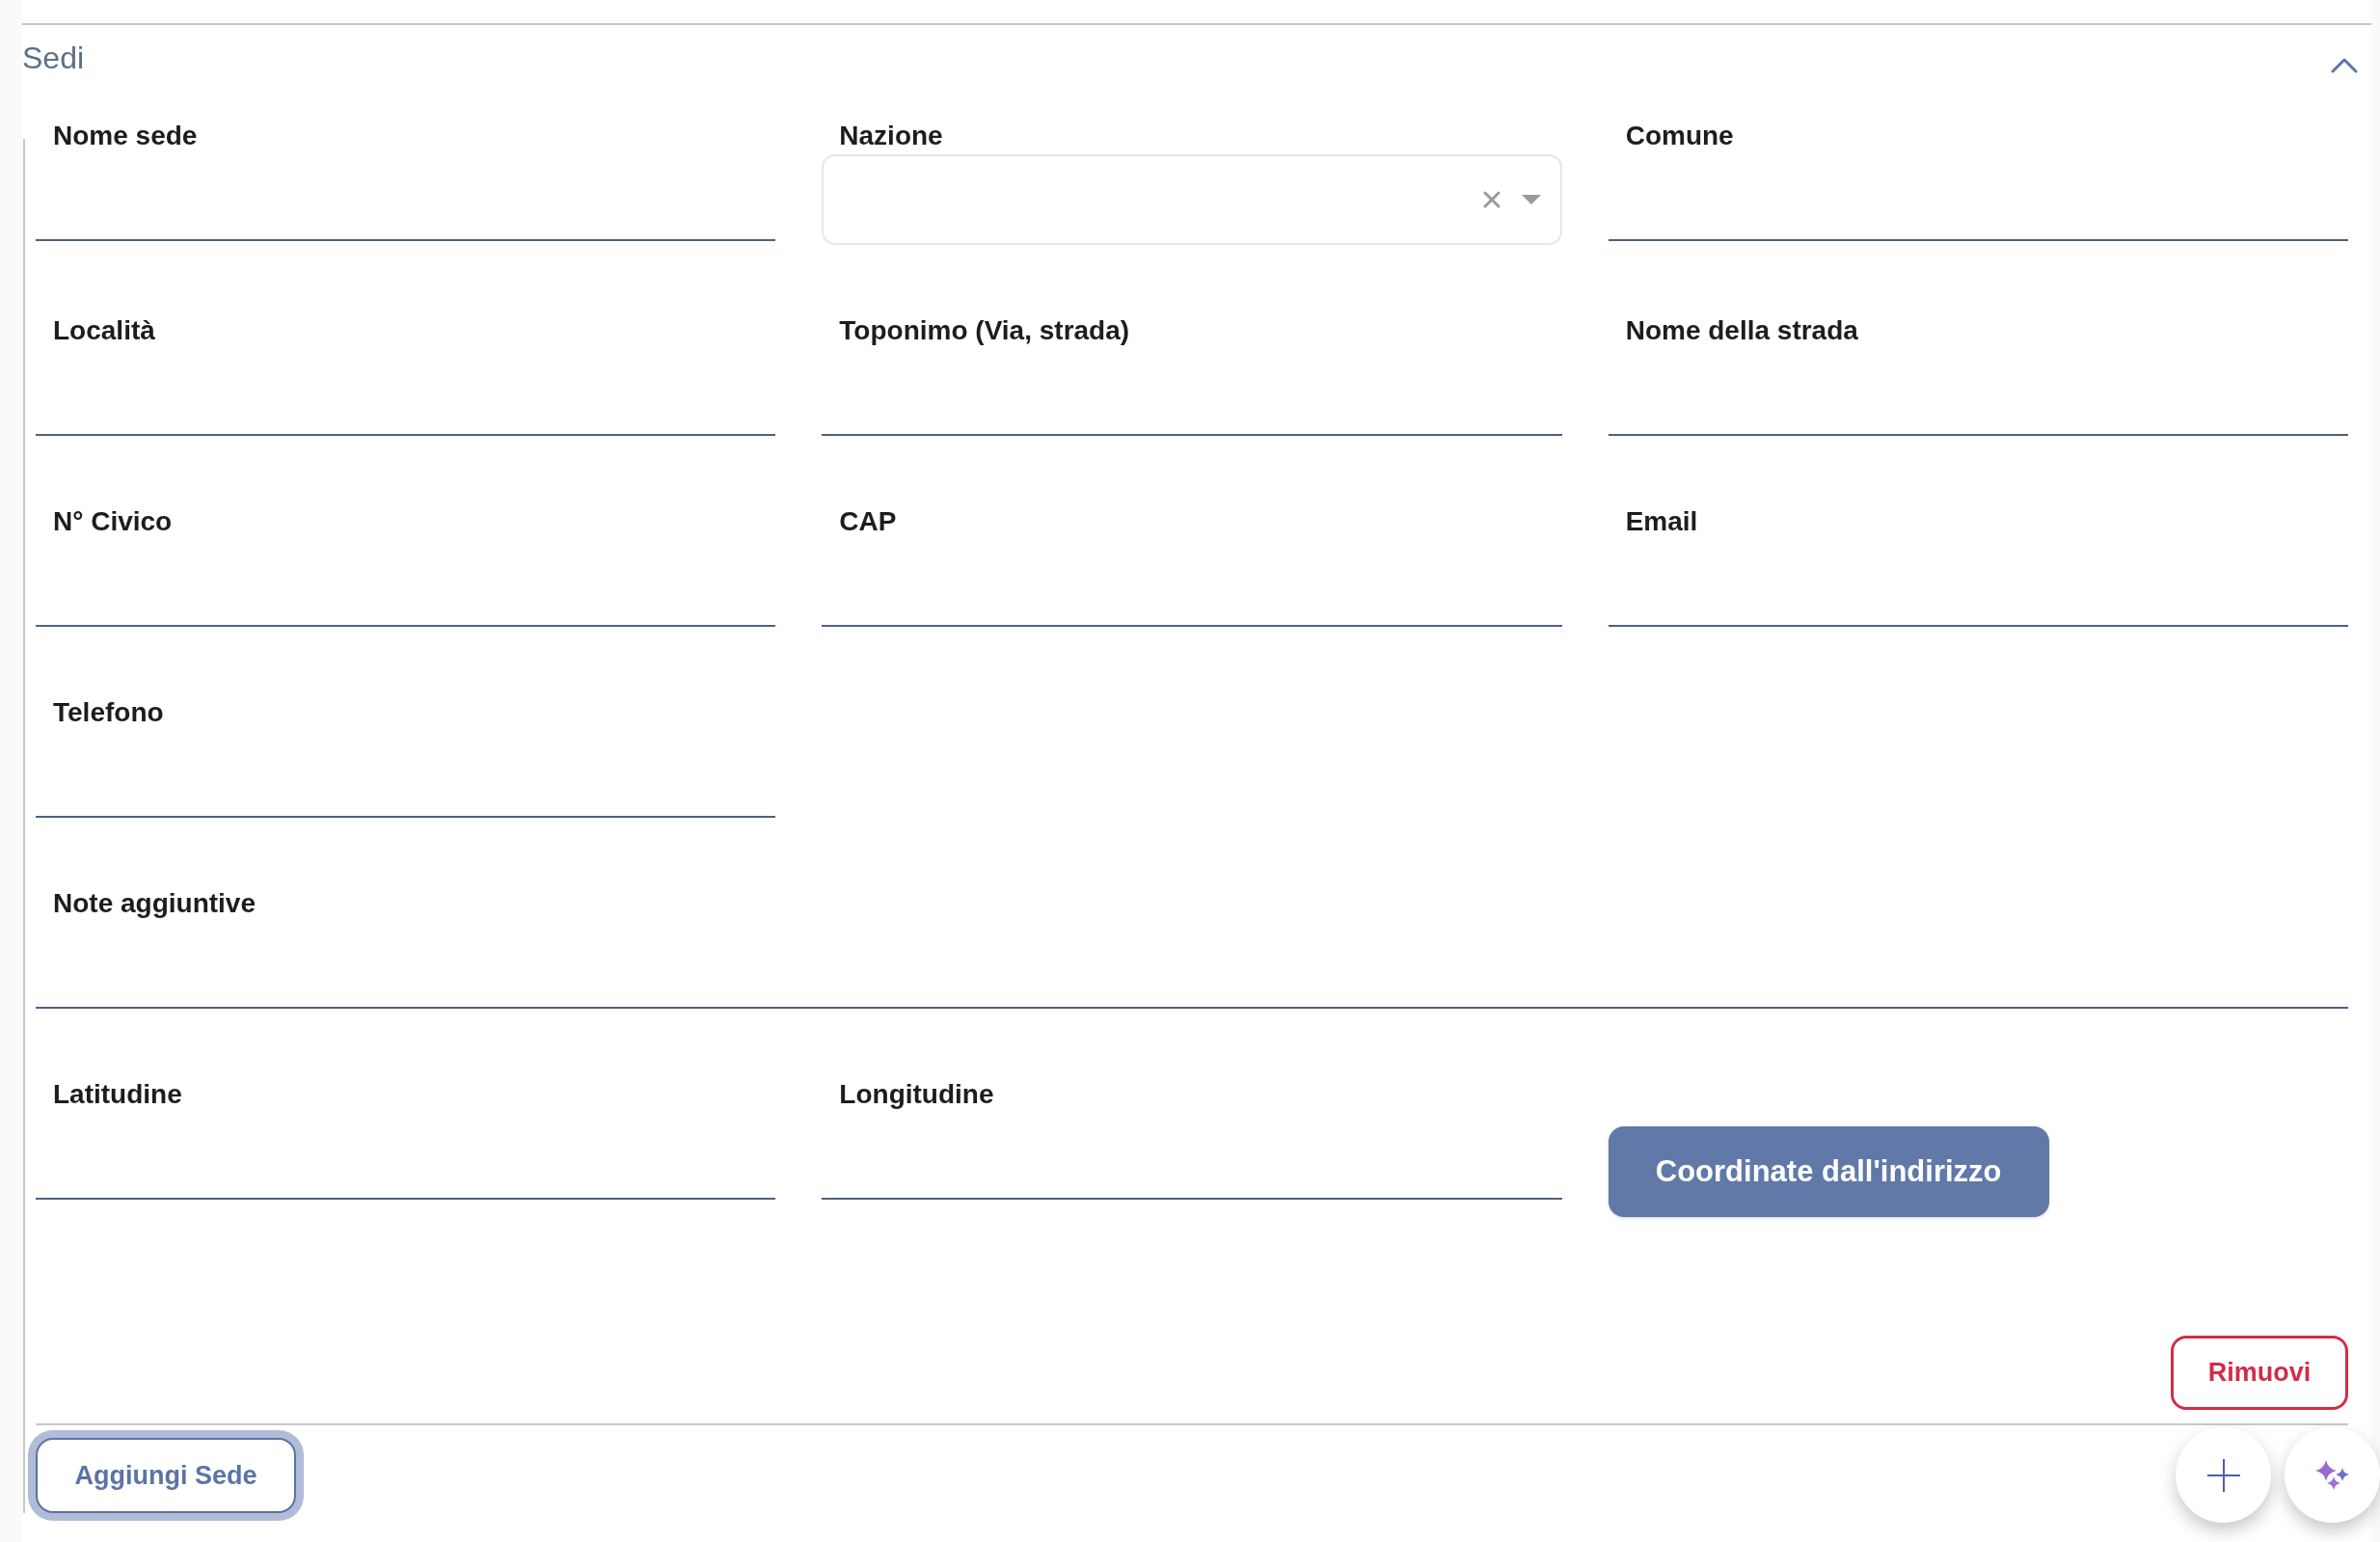 The image size is (2380, 1542). I want to click on field-label: N° Civico, so click(113, 521).